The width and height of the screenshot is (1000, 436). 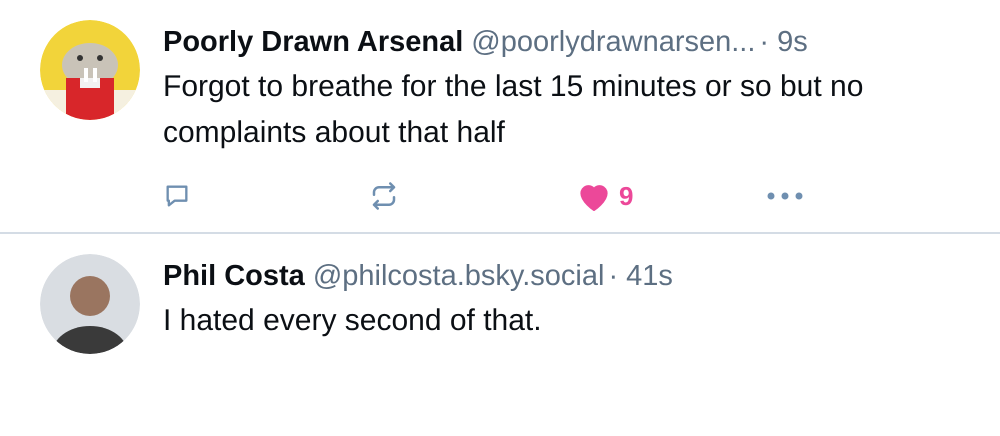 I want to click on author-name: Phil Costa, so click(x=234, y=276).